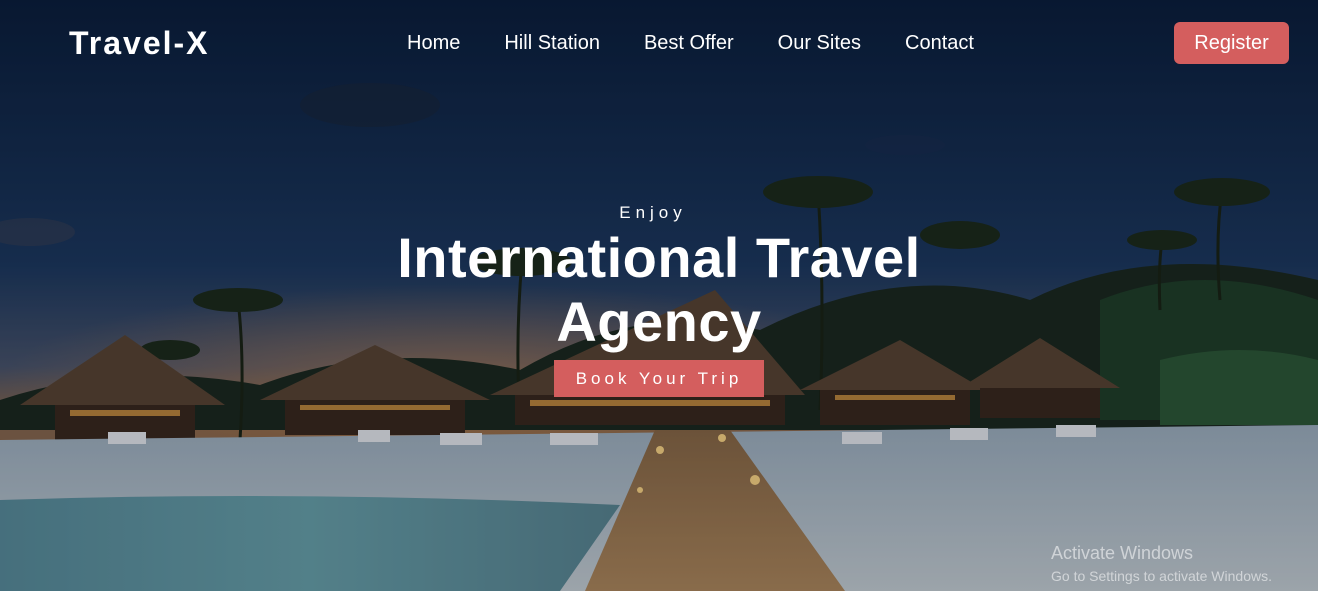 This screenshot has height=591, width=1318. Describe the element at coordinates (1231, 43) in the screenshot. I see `register-button: Register` at that location.